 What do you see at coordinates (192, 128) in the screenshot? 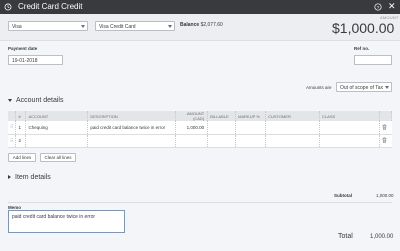
I see `row-amount: 1,000.00` at bounding box center [192, 128].